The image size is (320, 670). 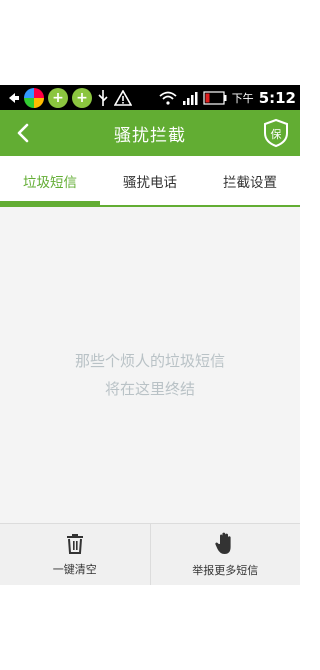 I want to click on clear-all-button: 一键清空, so click(x=75, y=554).